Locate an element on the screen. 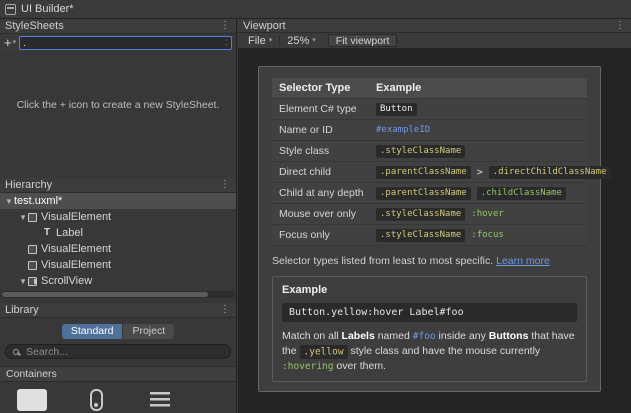  search-icon is located at coordinates (16, 351).